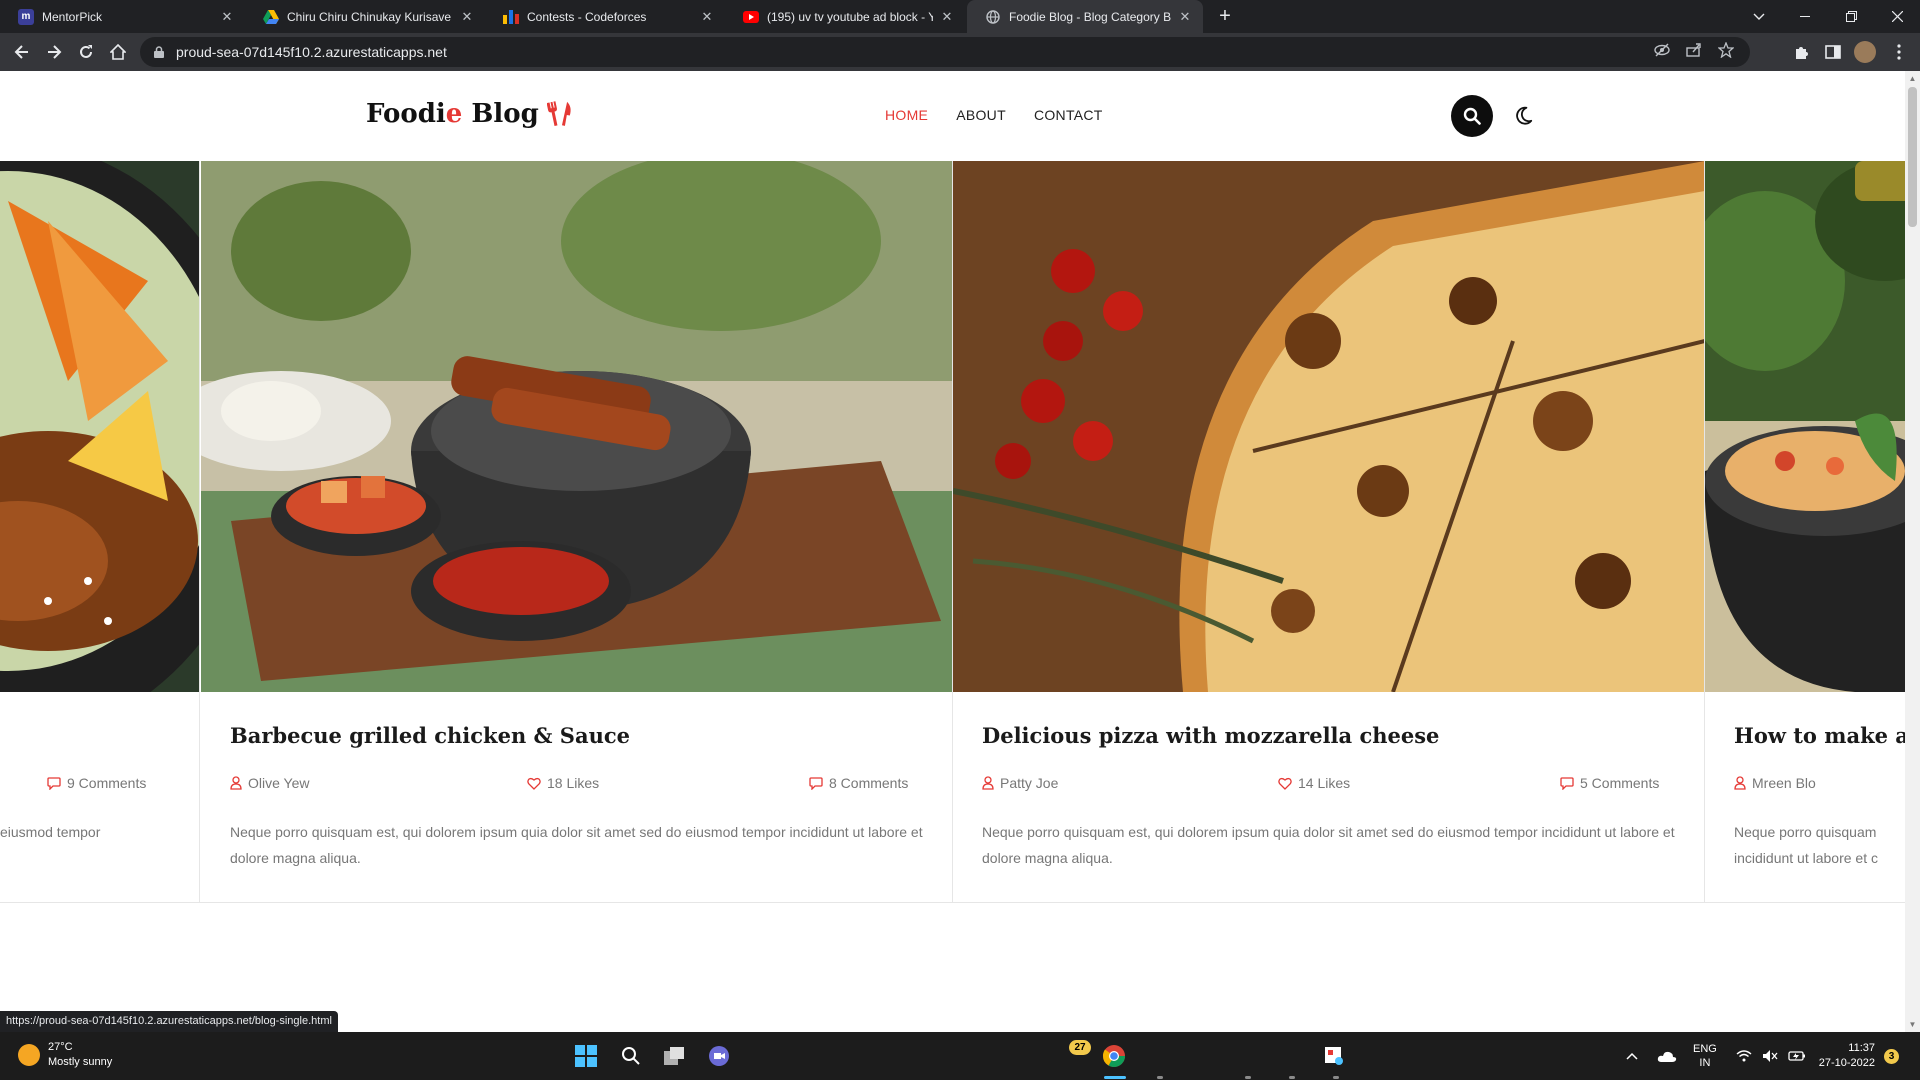  I want to click on post-image-salad-bowl, so click(99, 426).